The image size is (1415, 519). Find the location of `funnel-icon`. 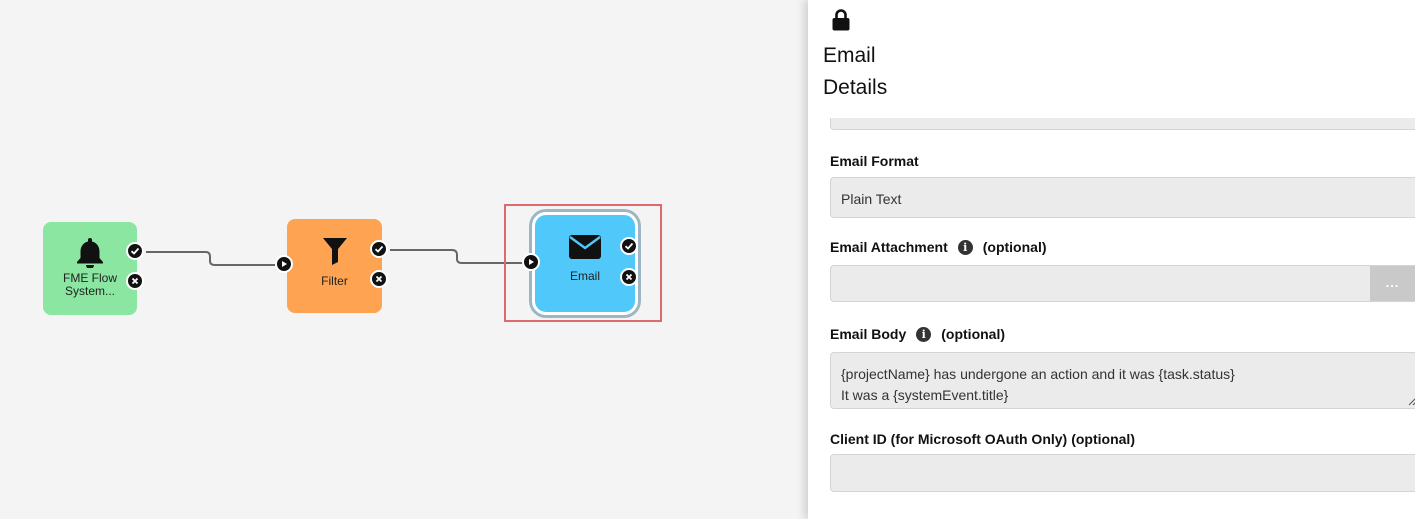

funnel-icon is located at coordinates (334, 251).